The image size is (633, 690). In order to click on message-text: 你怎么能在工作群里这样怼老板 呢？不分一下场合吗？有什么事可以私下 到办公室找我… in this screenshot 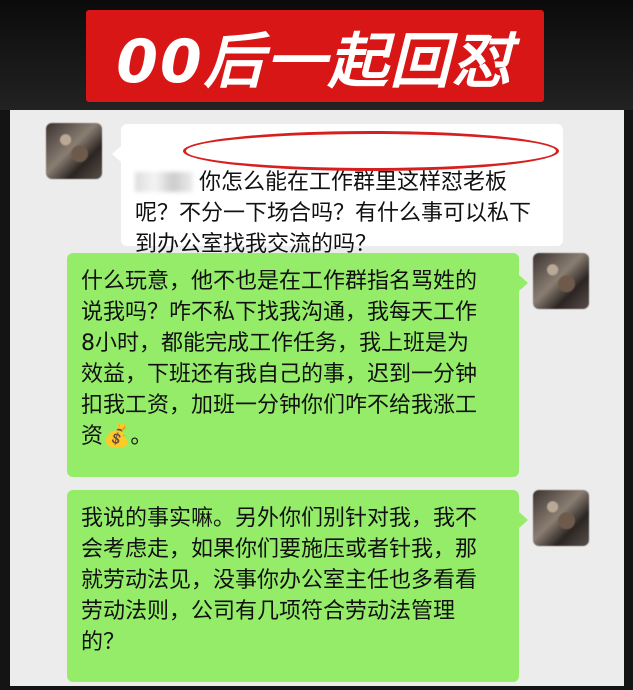, I will do `click(333, 213)`.